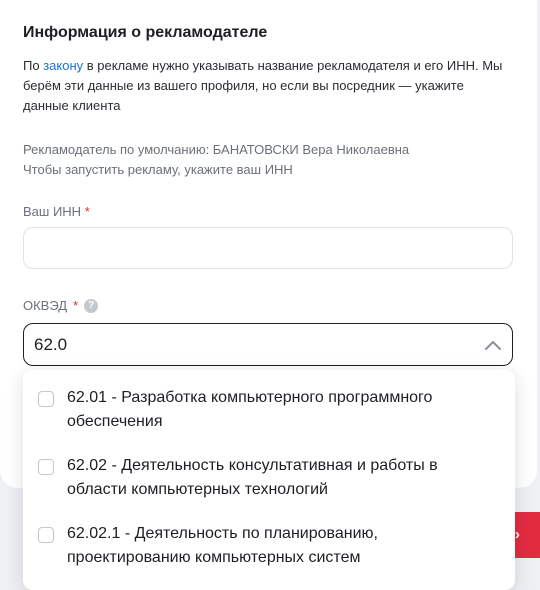 The width and height of the screenshot is (540, 590). Describe the element at coordinates (91, 305) in the screenshot. I see `question-circle-icon: ?` at that location.